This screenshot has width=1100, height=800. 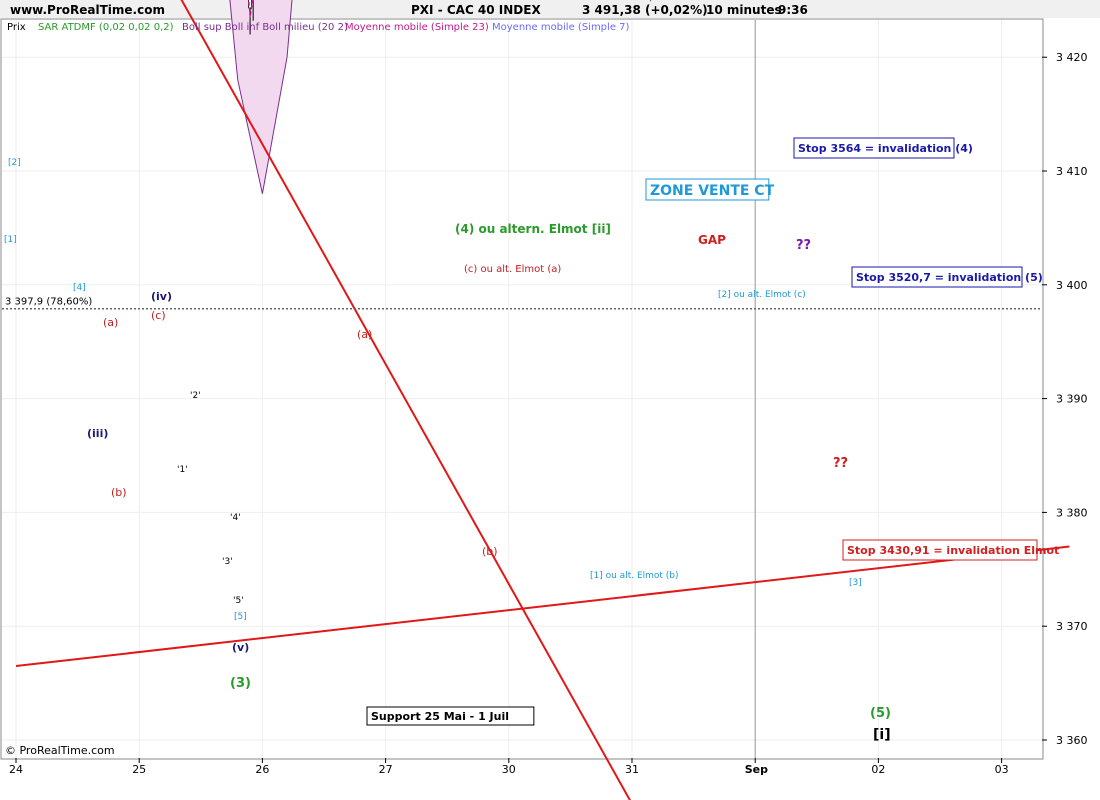 What do you see at coordinates (712, 191) in the screenshot?
I see `annotation-label: ZONE VENTE CT` at bounding box center [712, 191].